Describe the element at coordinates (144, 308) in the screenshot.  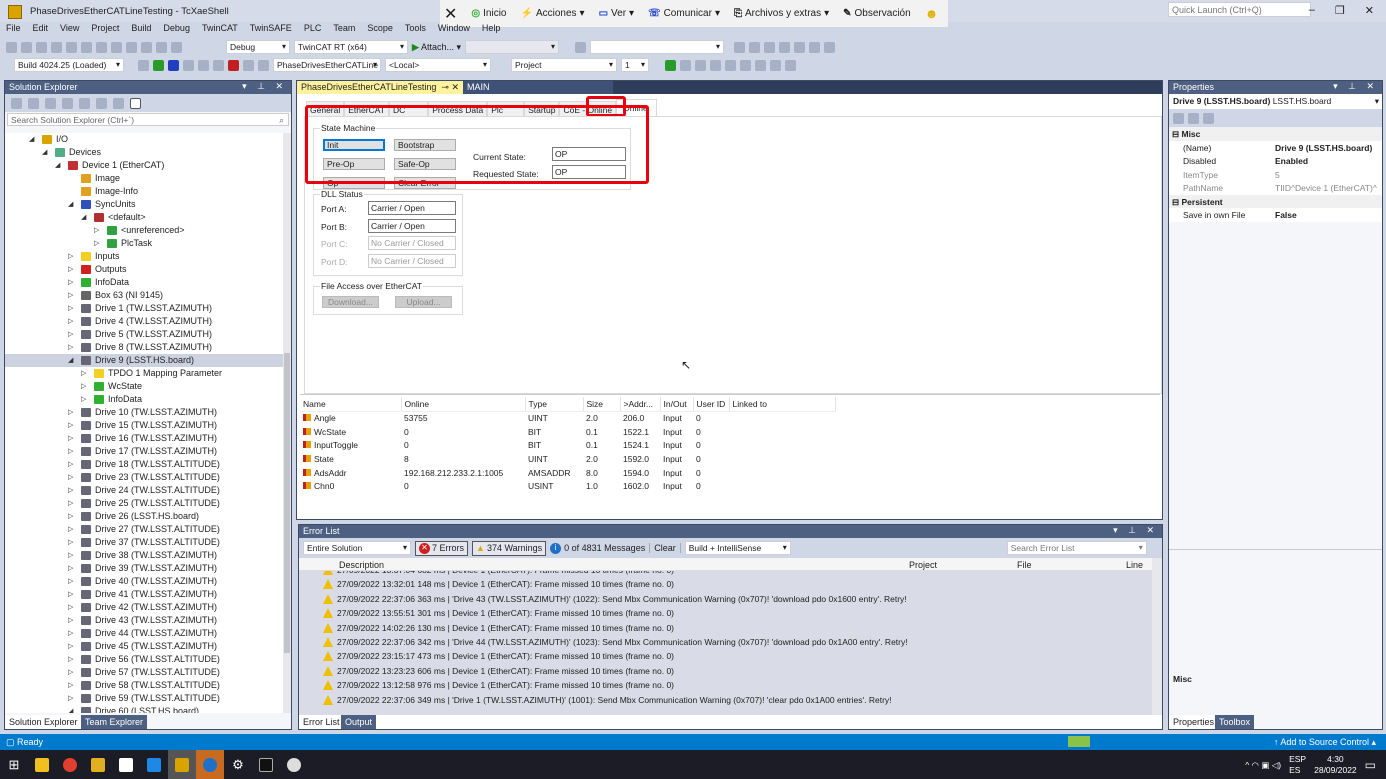
I see `tree-item: ▷ Drive 1 (TW.LSST.AZIMUTH)` at that location.